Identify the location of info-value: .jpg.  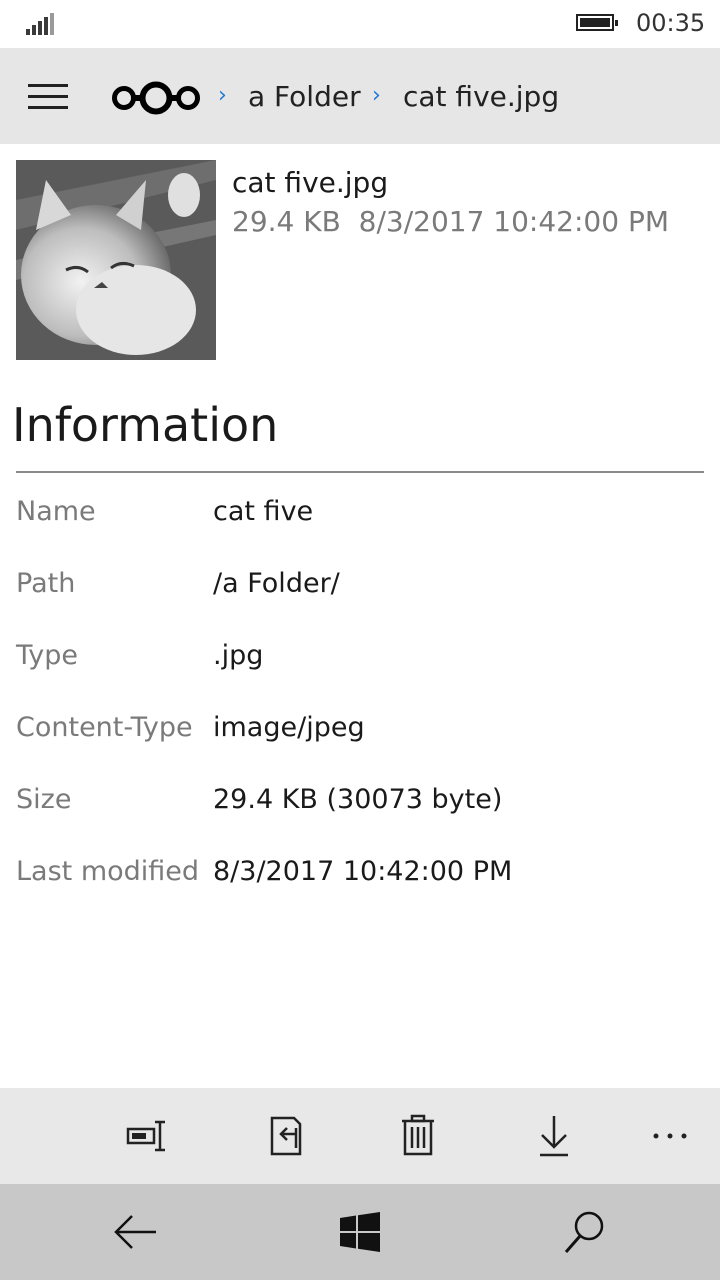
(238, 655).